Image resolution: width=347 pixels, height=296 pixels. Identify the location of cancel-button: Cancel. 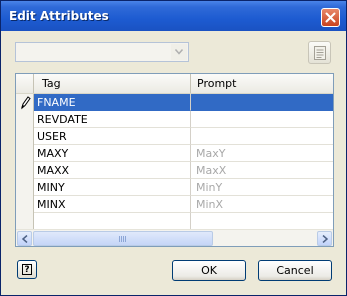
(295, 270).